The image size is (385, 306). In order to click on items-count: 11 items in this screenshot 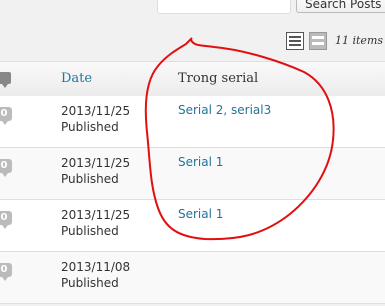, I will do `click(359, 40)`.